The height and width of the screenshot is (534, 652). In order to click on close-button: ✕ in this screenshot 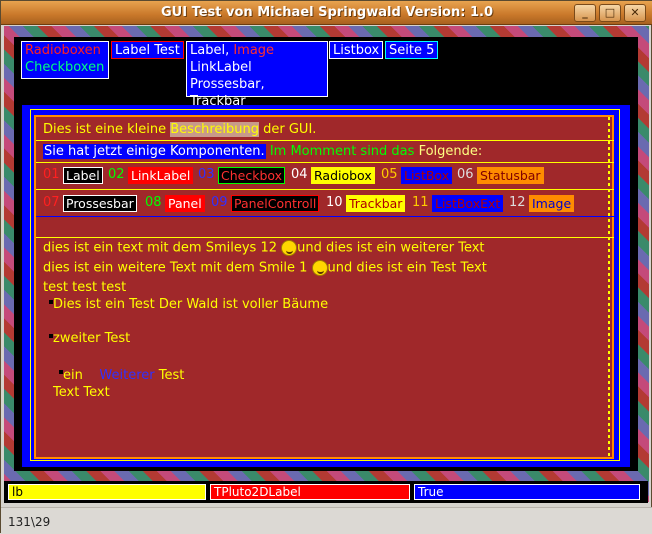, I will do `click(635, 13)`.